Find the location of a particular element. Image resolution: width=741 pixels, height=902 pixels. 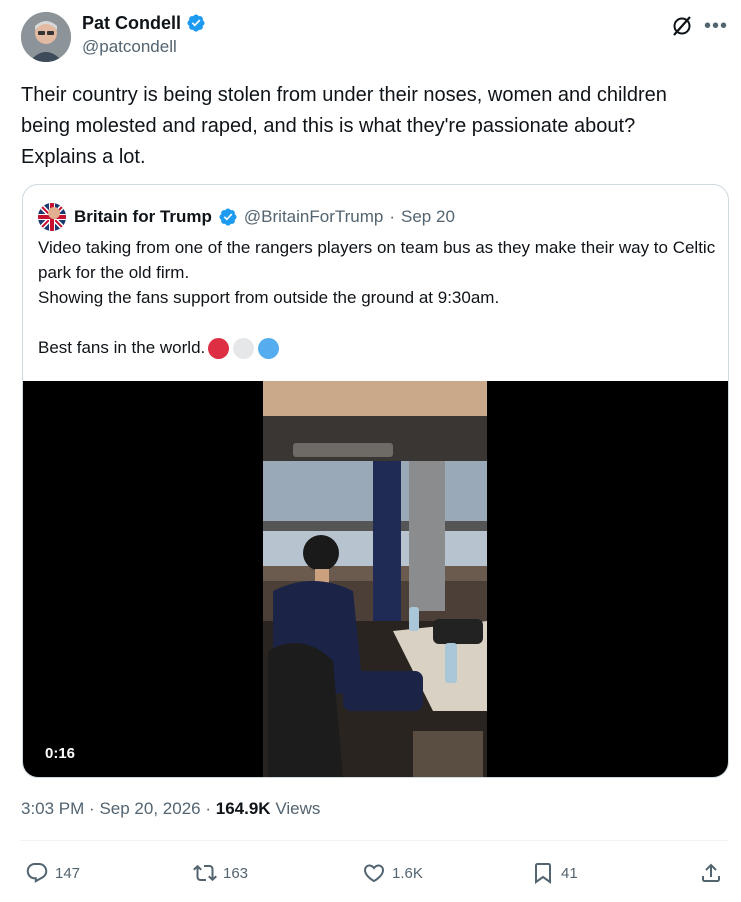

like-count: 1.6K is located at coordinates (407, 873).